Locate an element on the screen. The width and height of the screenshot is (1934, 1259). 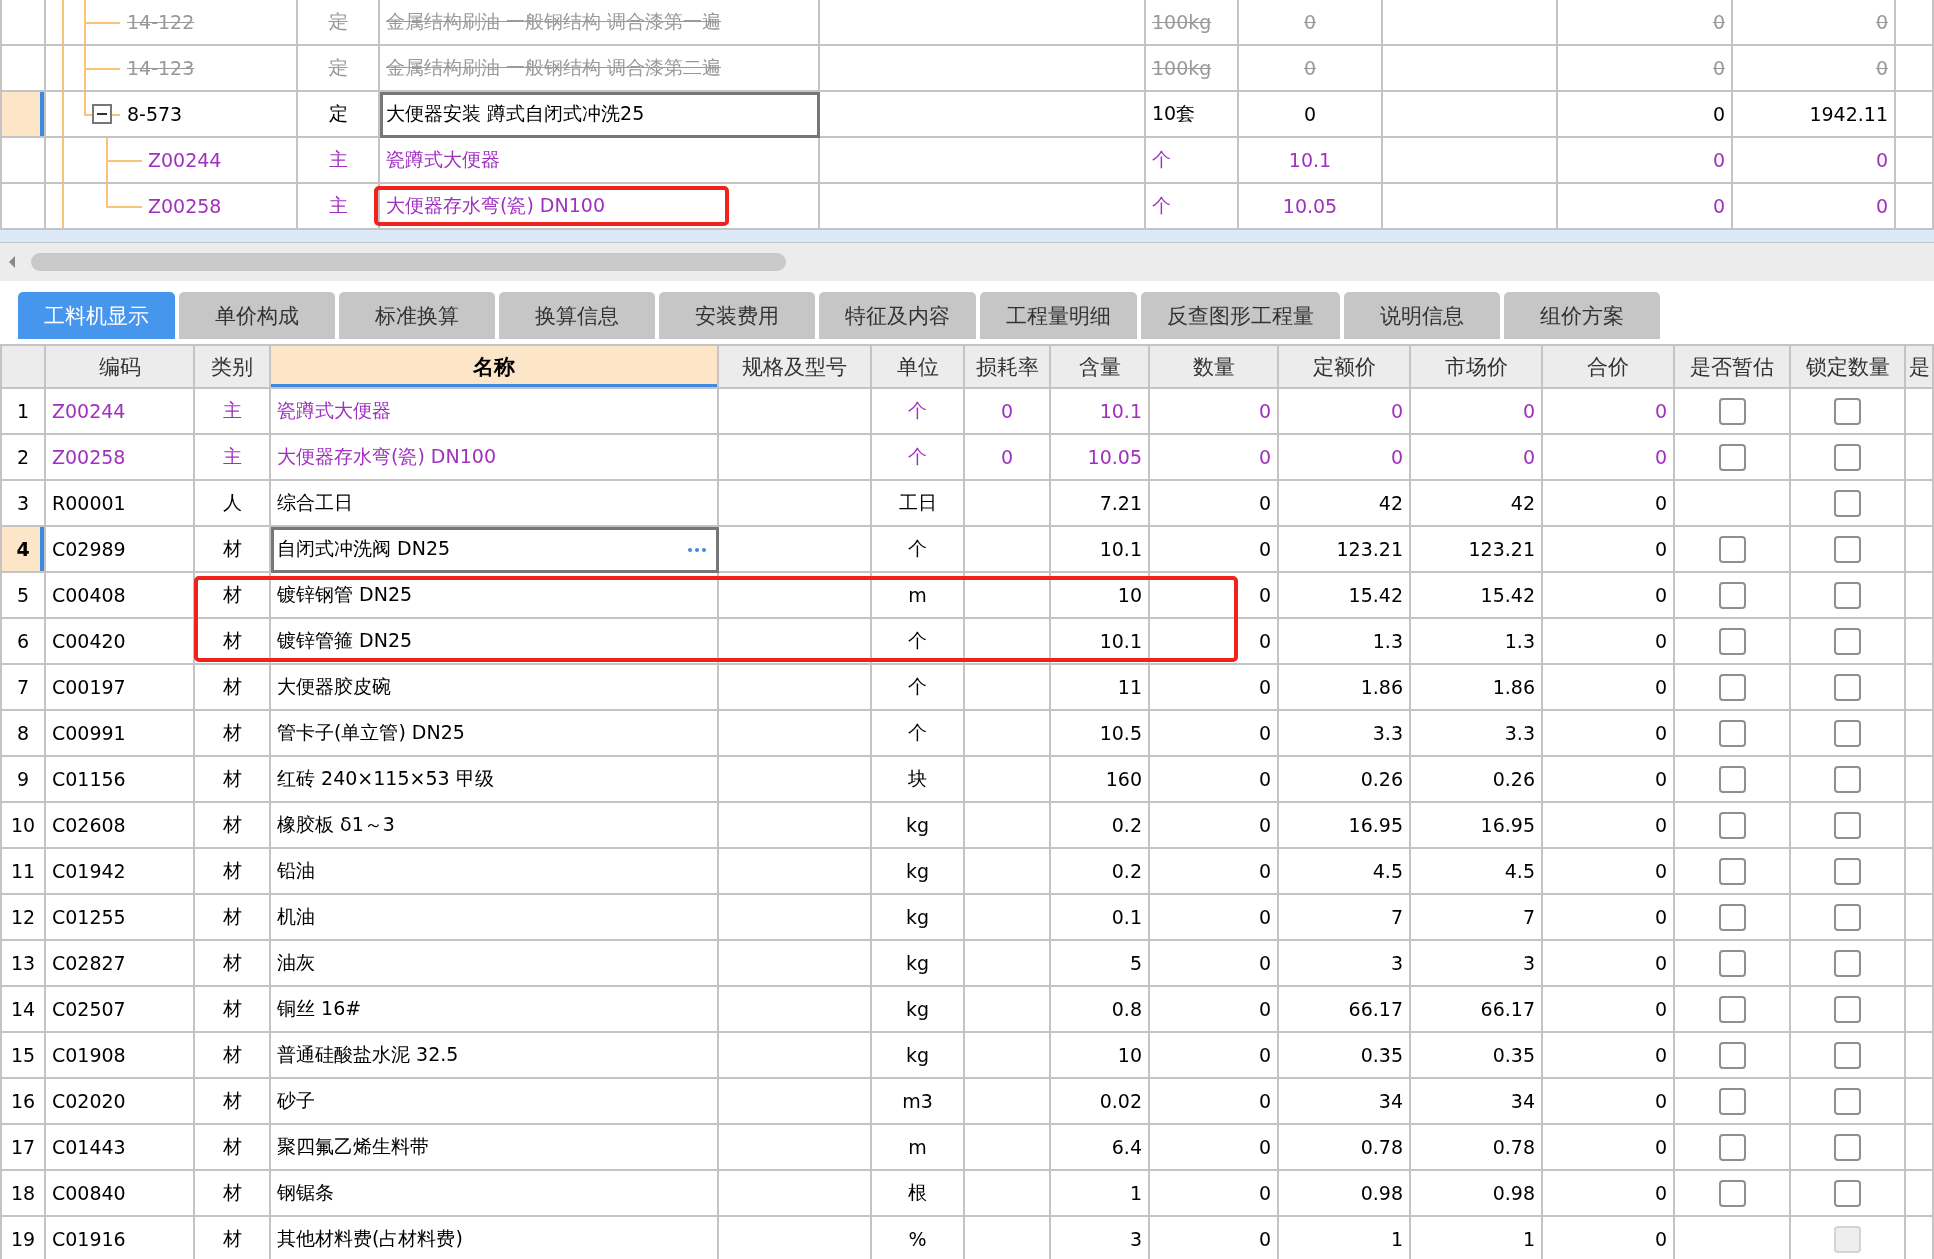
column-header: 编码 is located at coordinates (120, 367).